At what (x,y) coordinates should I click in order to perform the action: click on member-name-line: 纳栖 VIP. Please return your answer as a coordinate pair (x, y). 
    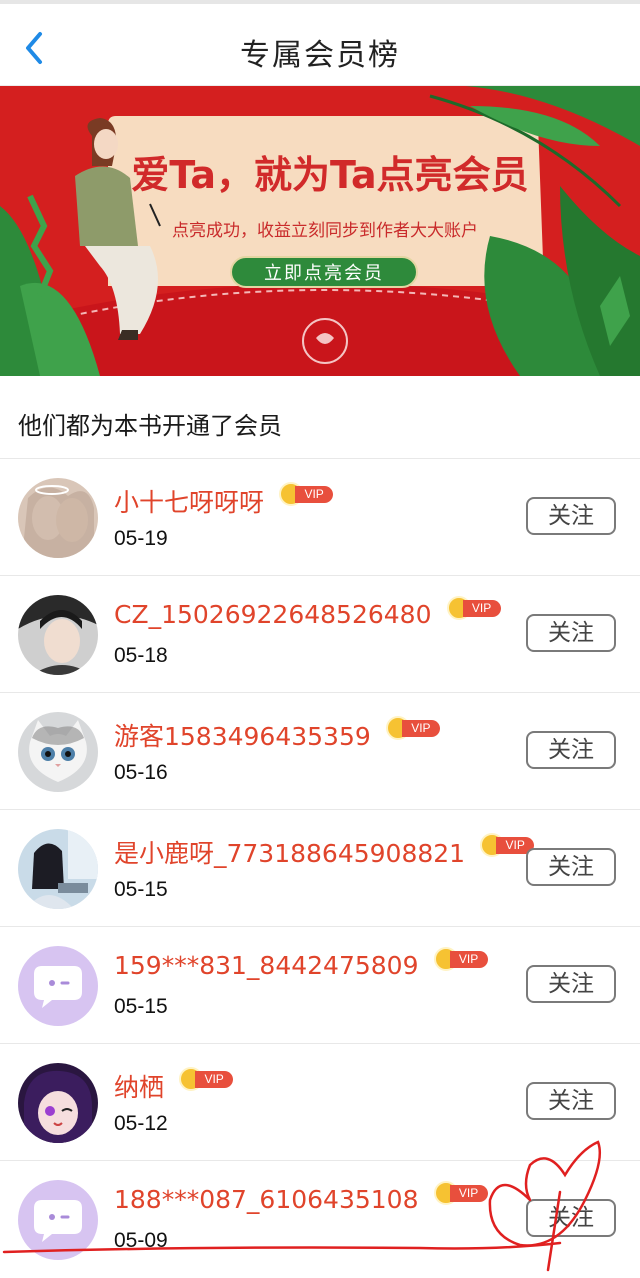
    Looking at the image, I should click on (174, 1085).